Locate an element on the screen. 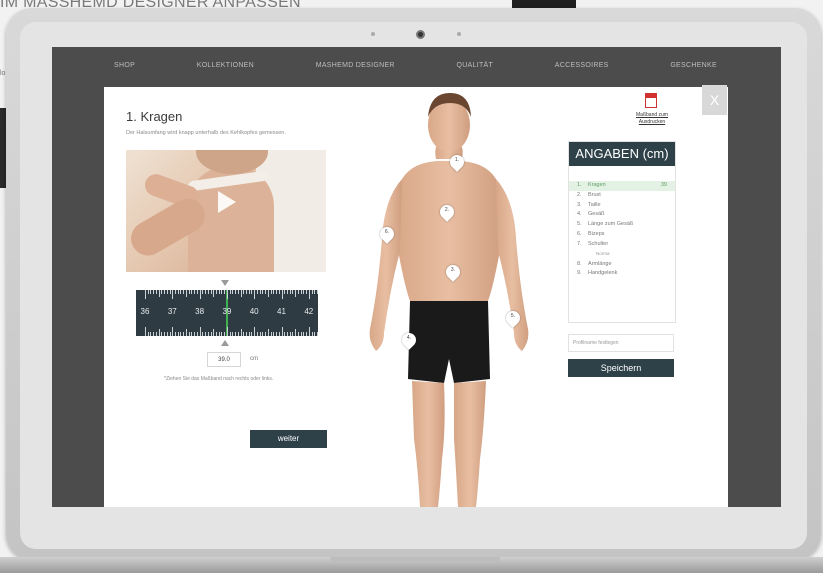 Image resolution: width=823 pixels, height=573 pixels. save-button: Speichern is located at coordinates (621, 368).